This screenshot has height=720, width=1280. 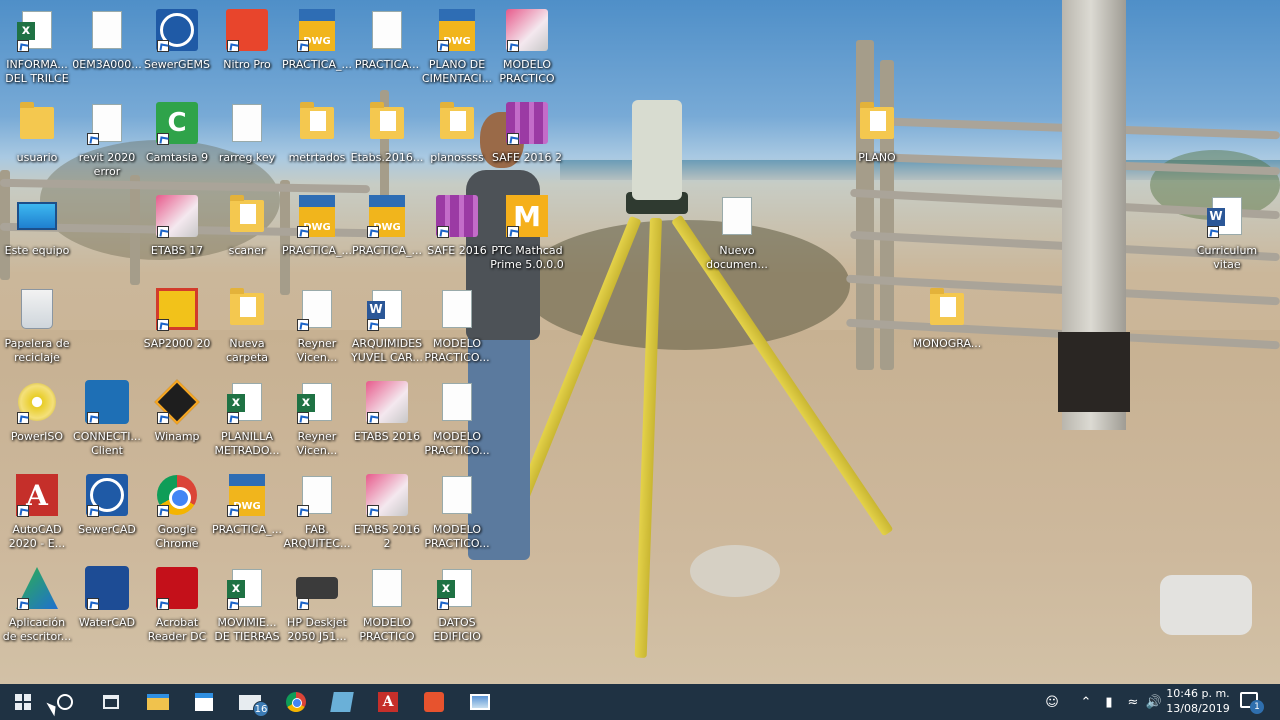 I want to click on desktop-shortcut: ETABS 2016, so click(x=387, y=419).